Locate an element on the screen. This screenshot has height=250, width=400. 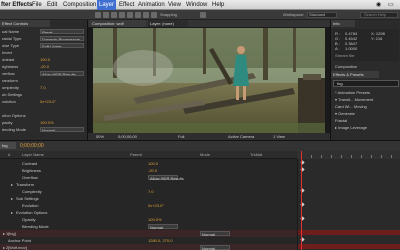
search-help-field: Search Help is located at coordinates (379, 15).